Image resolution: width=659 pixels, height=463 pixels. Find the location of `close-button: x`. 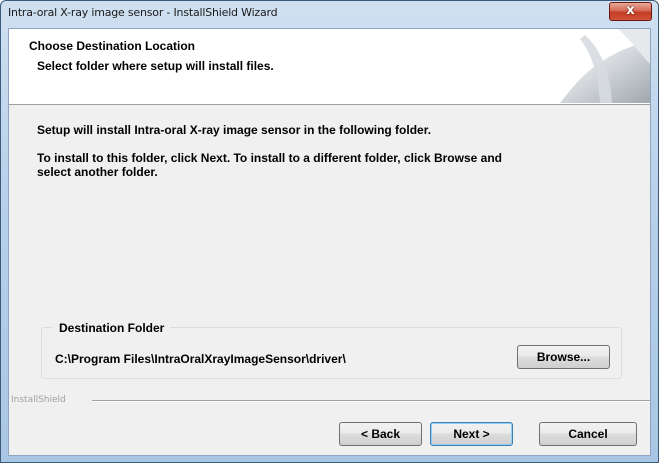

close-button: x is located at coordinates (630, 11).